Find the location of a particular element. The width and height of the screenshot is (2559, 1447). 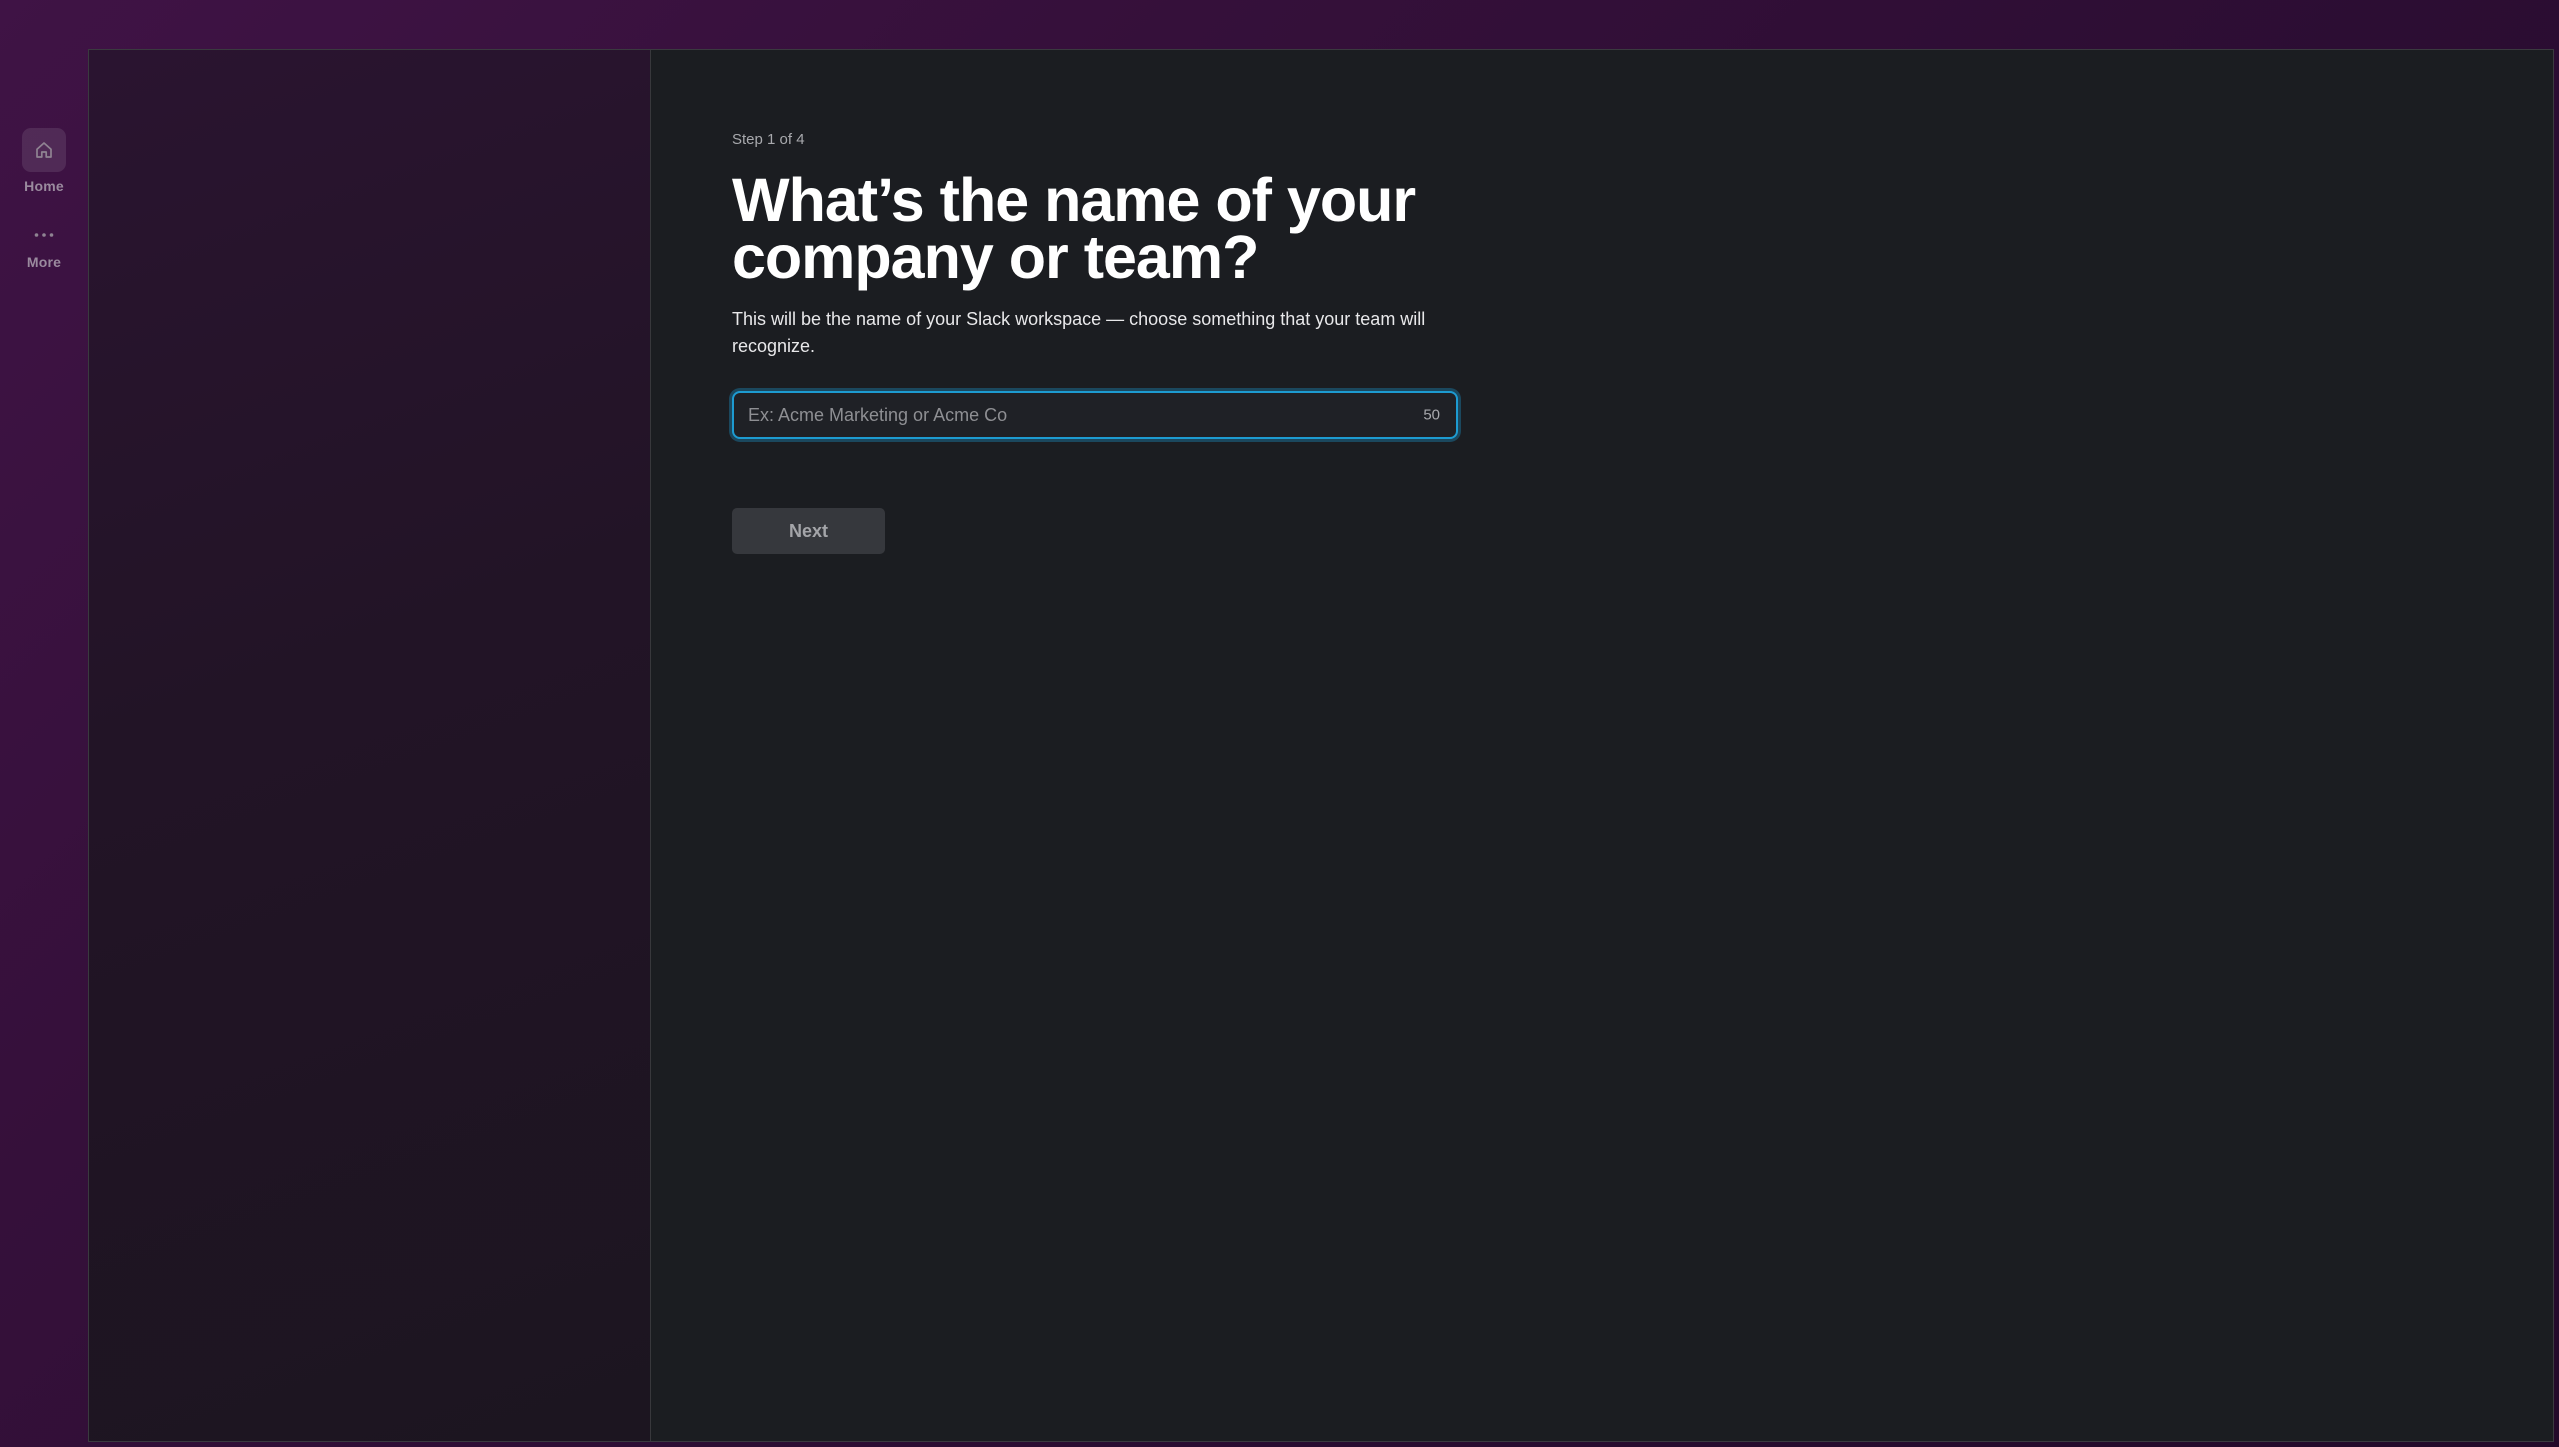

page-title: What’s the name of your company or team? is located at coordinates (1074, 228).